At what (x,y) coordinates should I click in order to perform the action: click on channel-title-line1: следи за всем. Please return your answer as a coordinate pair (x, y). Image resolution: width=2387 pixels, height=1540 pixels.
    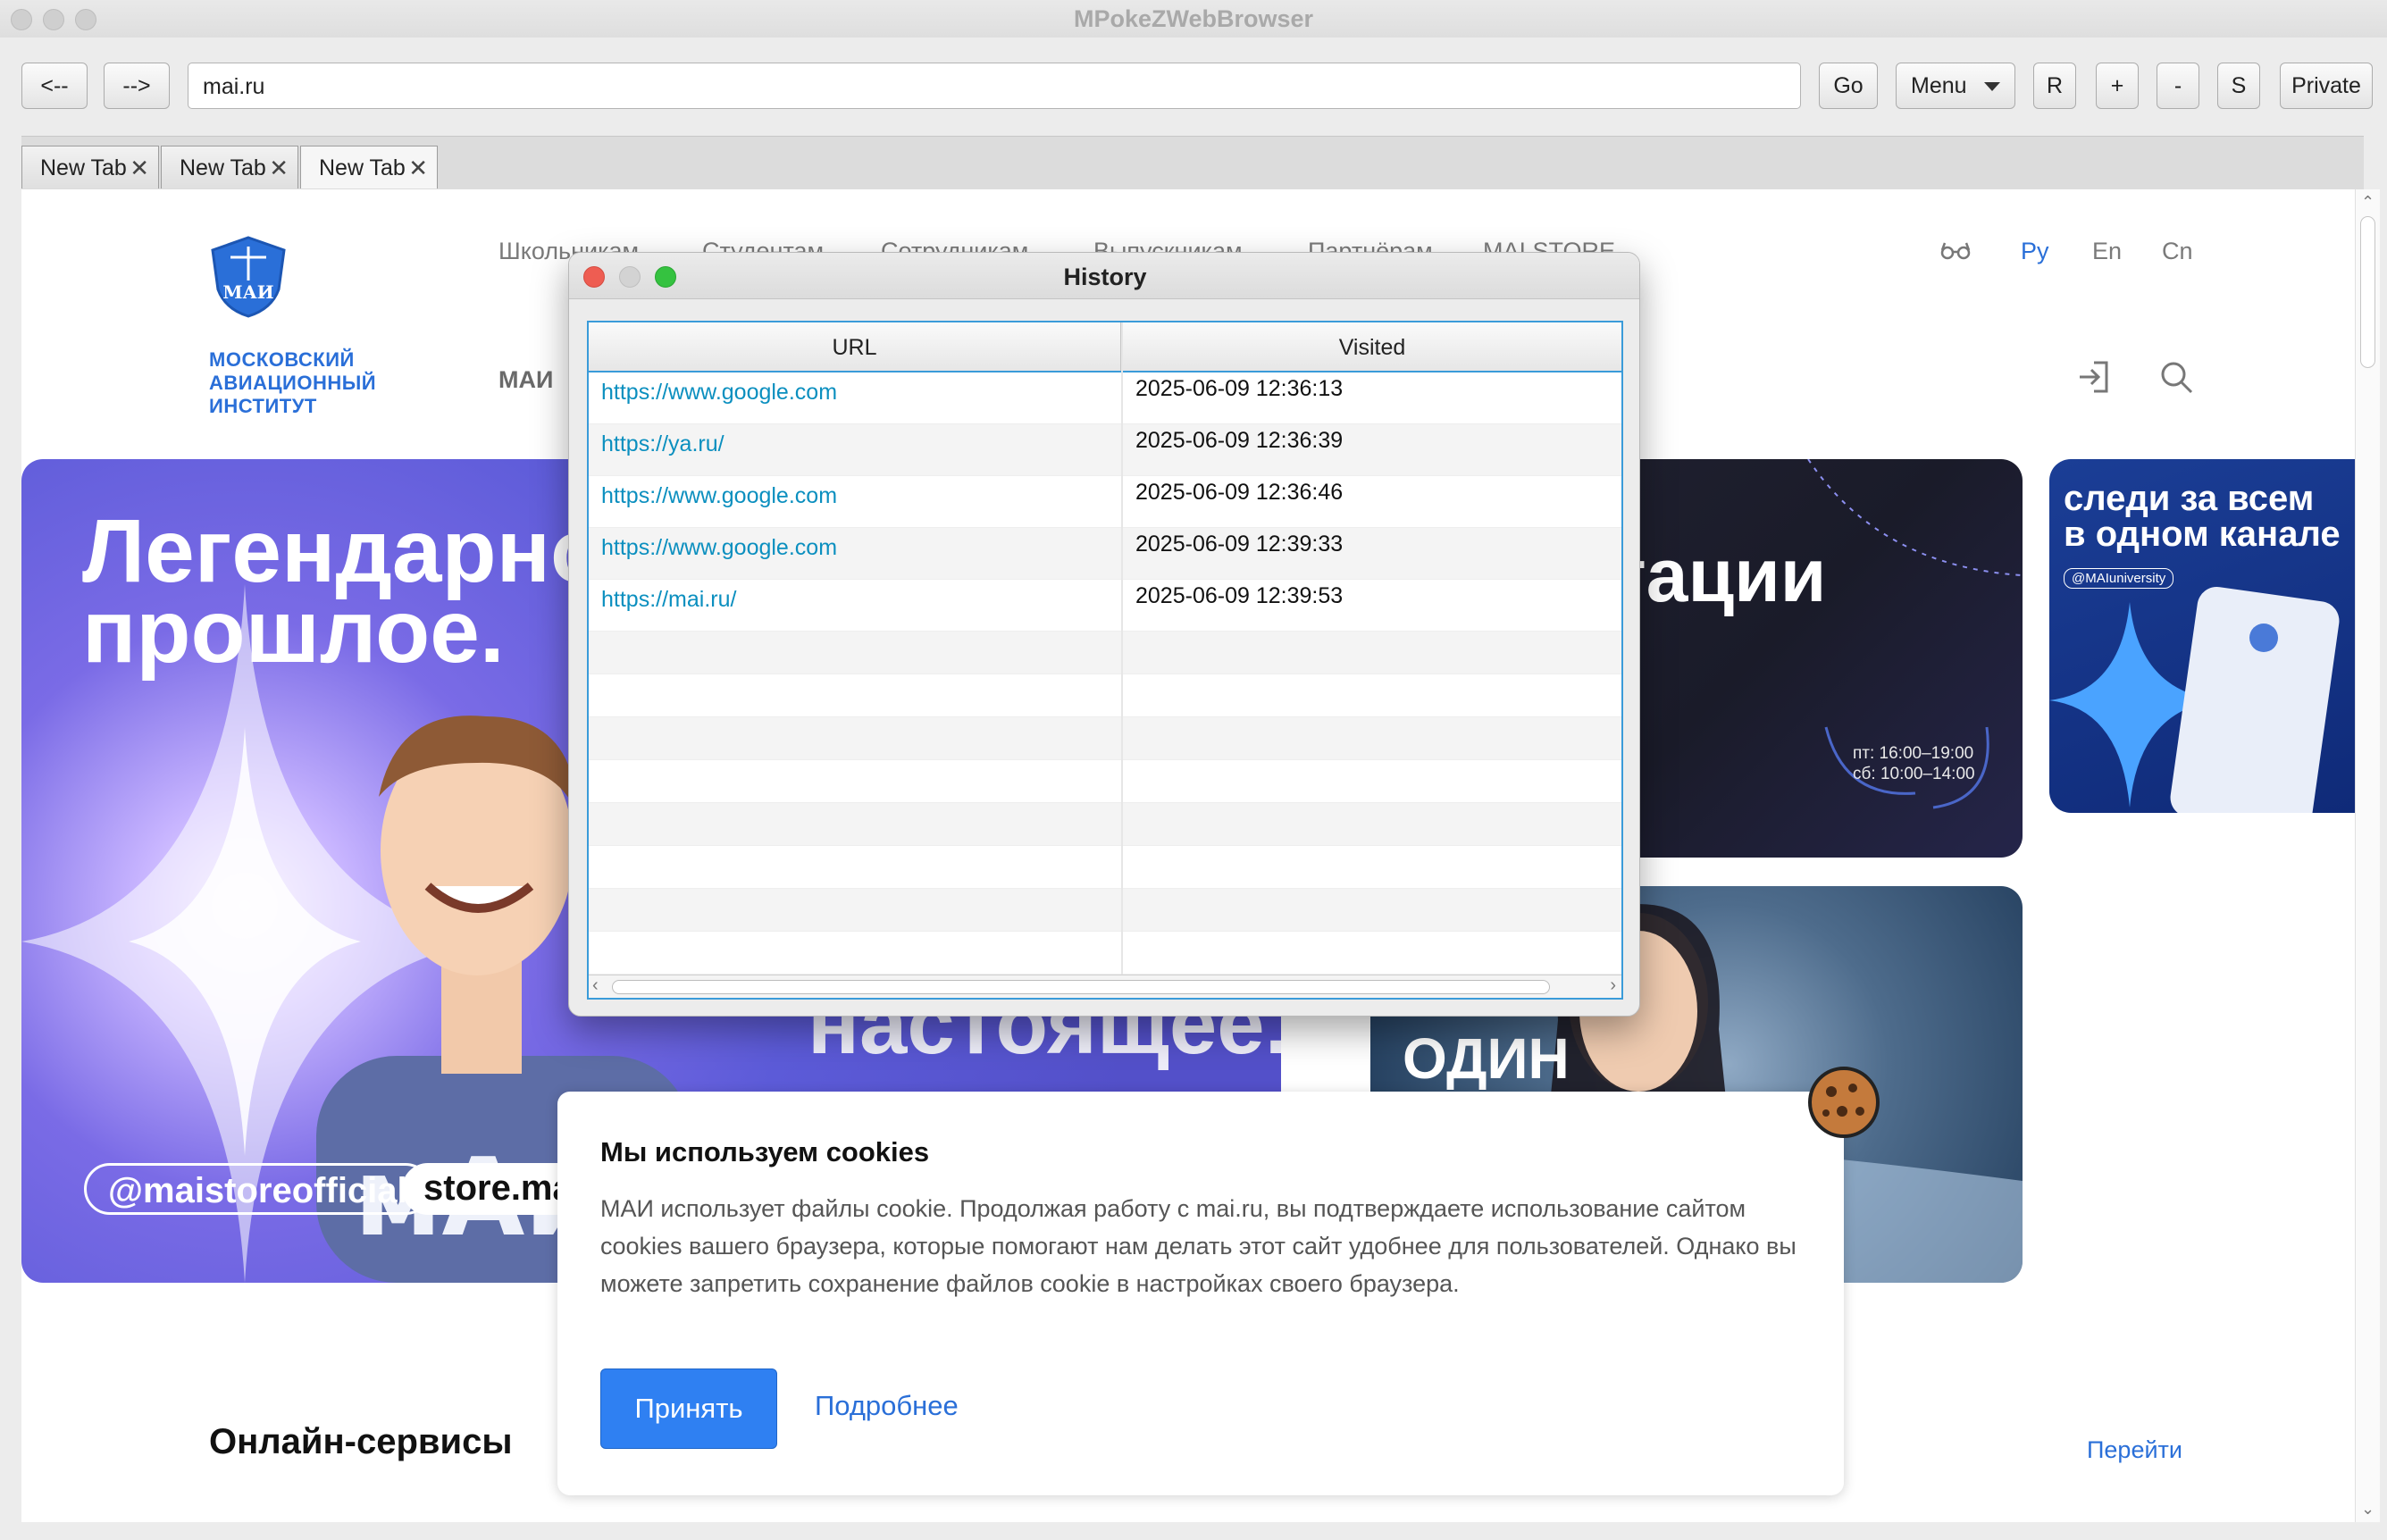
    Looking at the image, I should click on (2189, 499).